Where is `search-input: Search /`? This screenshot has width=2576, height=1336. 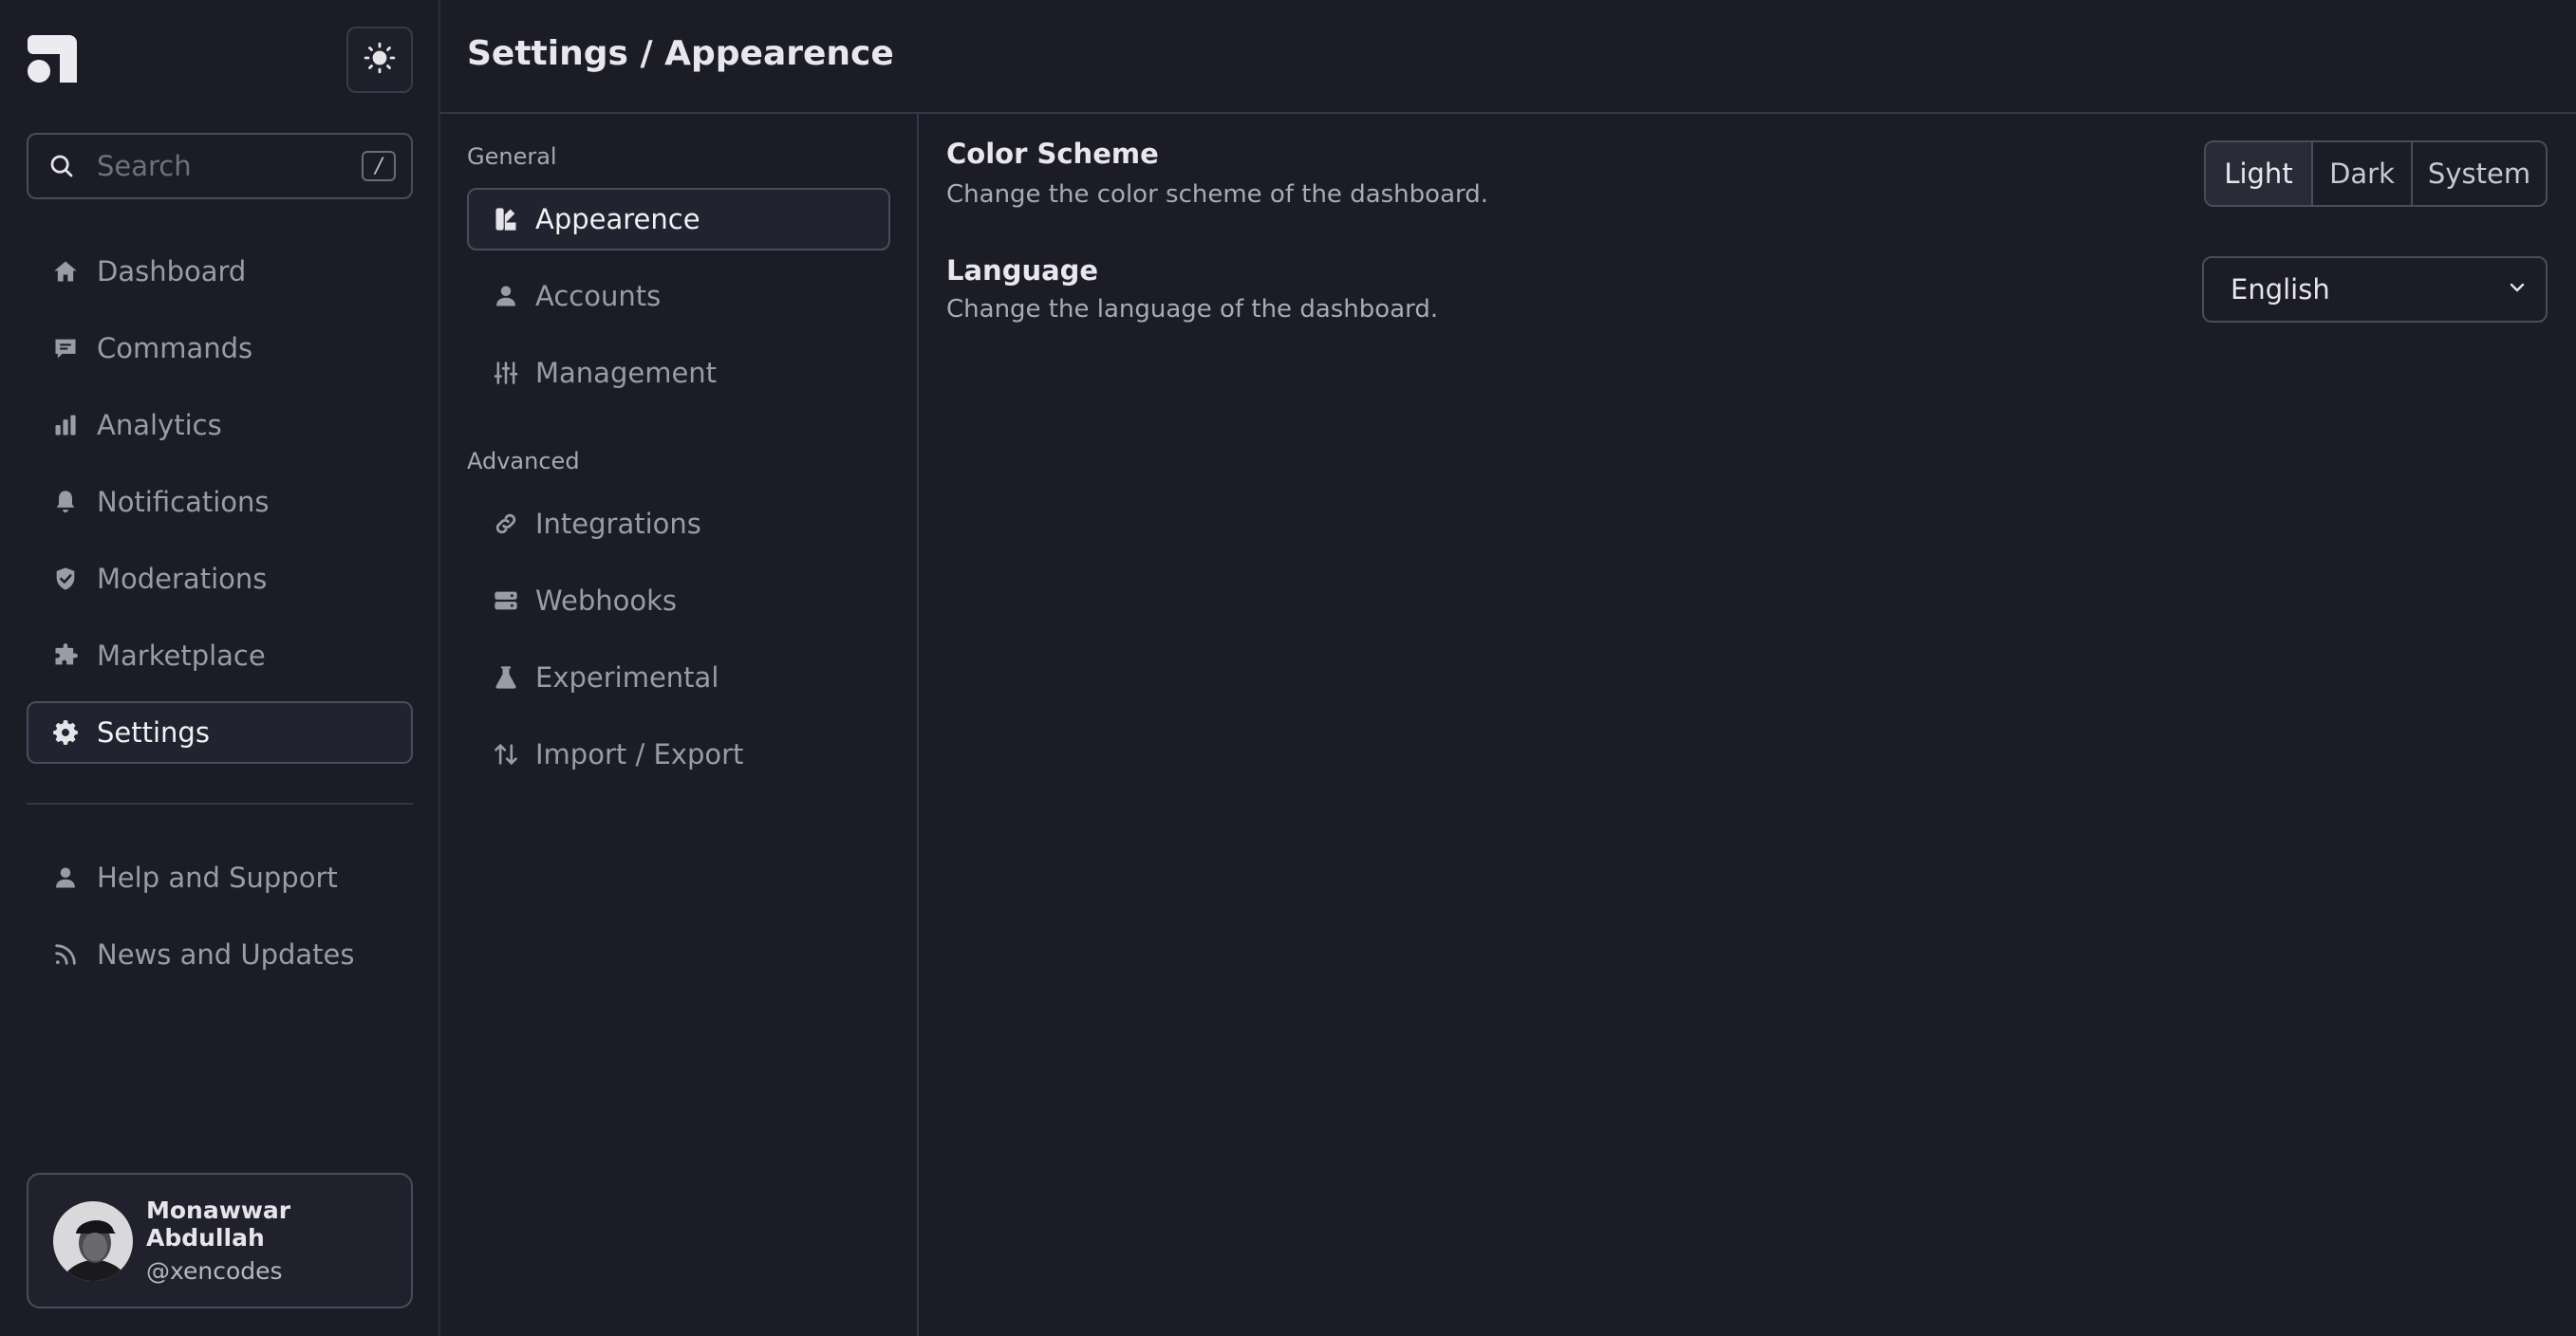
search-input: Search / is located at coordinates (220, 166).